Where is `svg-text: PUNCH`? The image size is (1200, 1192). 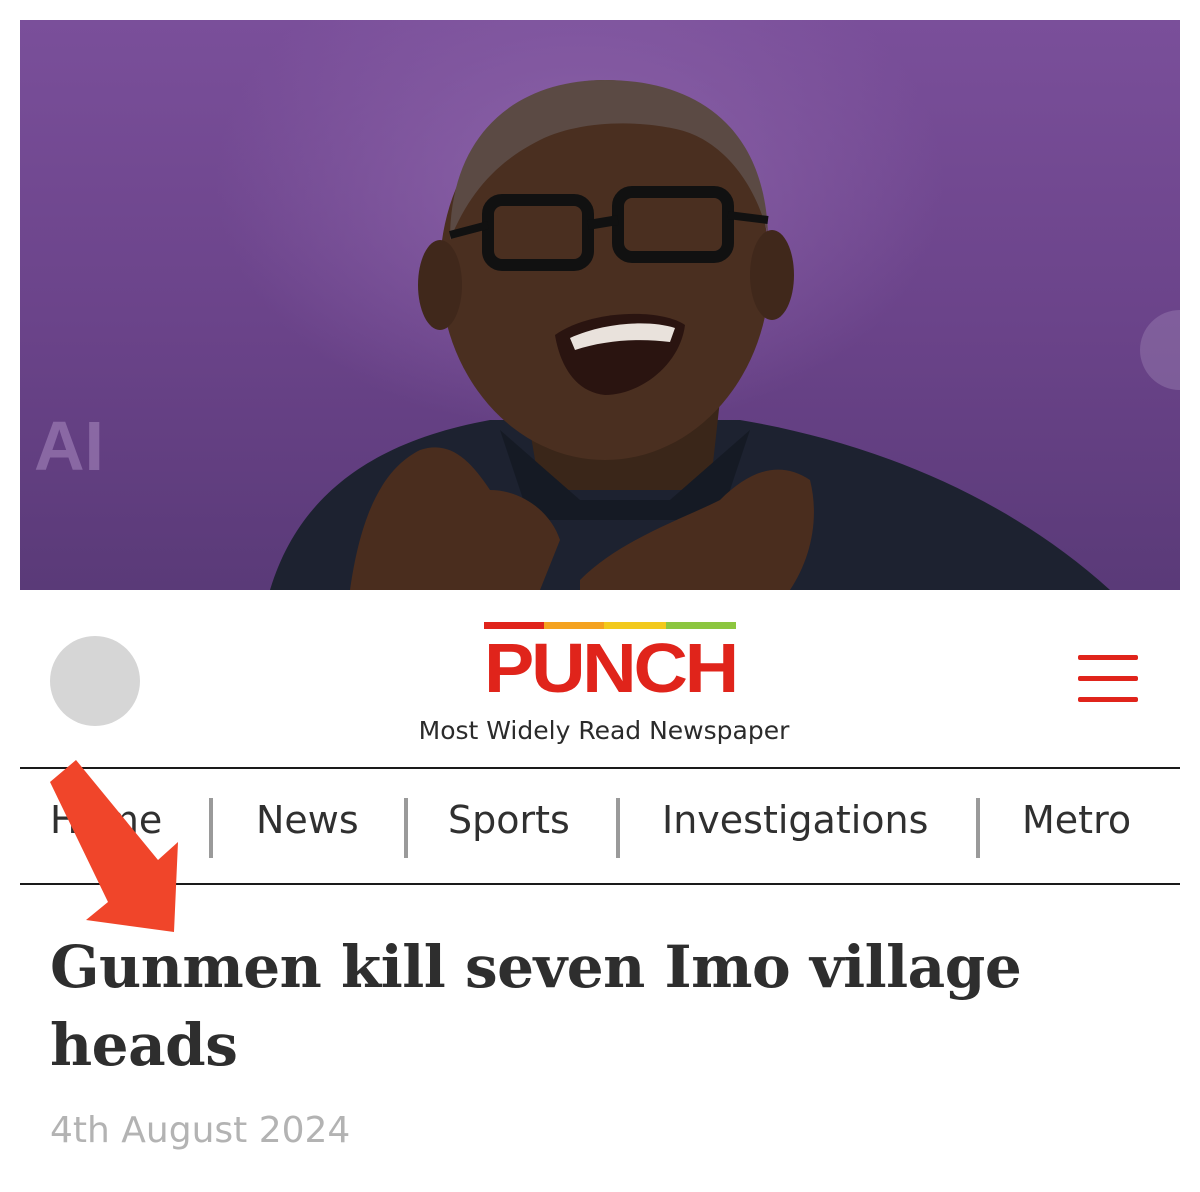
svg-text: PUNCH is located at coordinates (610, 662).